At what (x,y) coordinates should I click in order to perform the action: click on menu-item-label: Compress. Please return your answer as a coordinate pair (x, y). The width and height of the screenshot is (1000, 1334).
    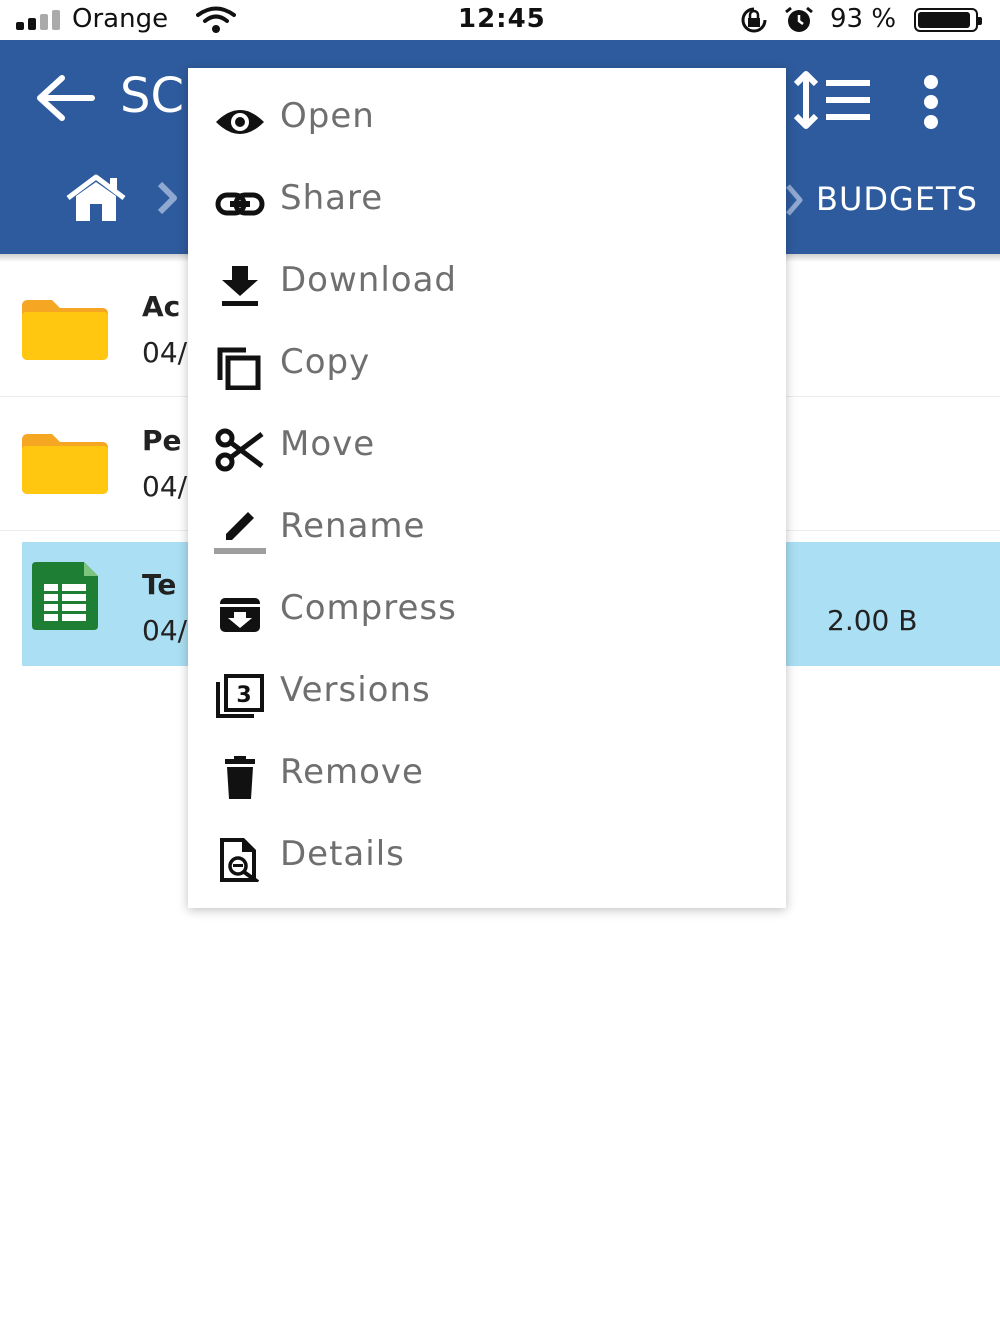
    Looking at the image, I should click on (368, 608).